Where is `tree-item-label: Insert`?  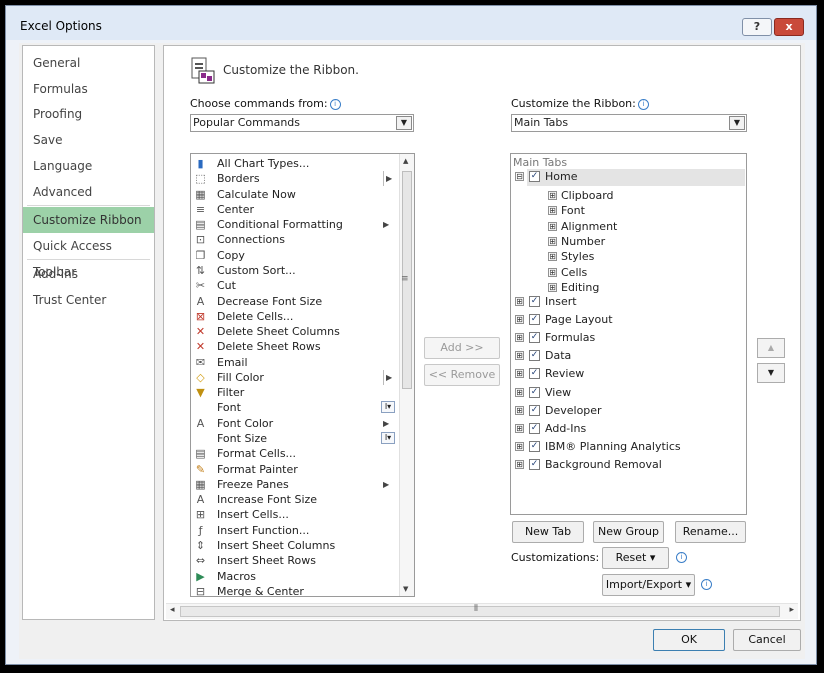 tree-item-label: Insert is located at coordinates (561, 301).